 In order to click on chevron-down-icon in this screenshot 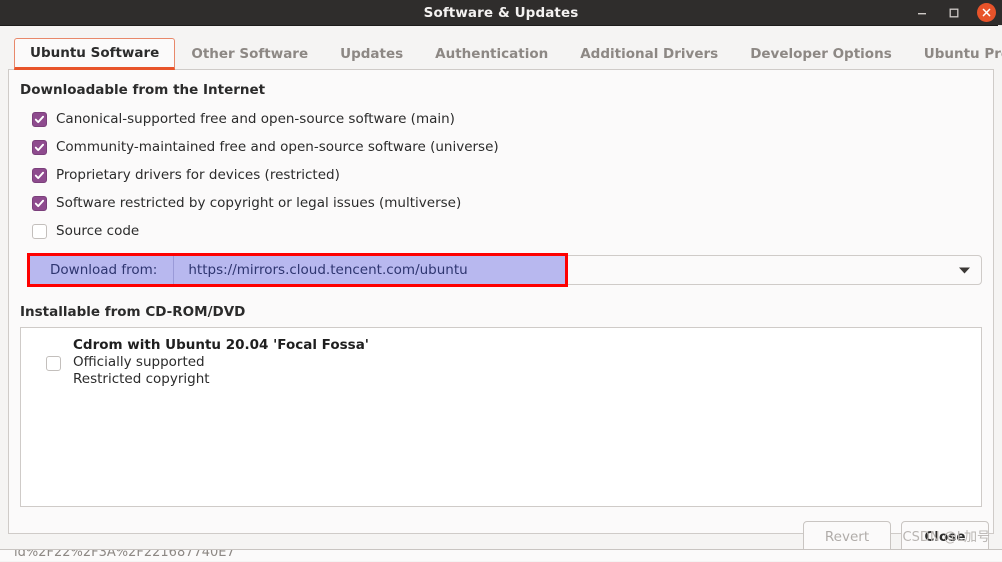, I will do `click(964, 270)`.